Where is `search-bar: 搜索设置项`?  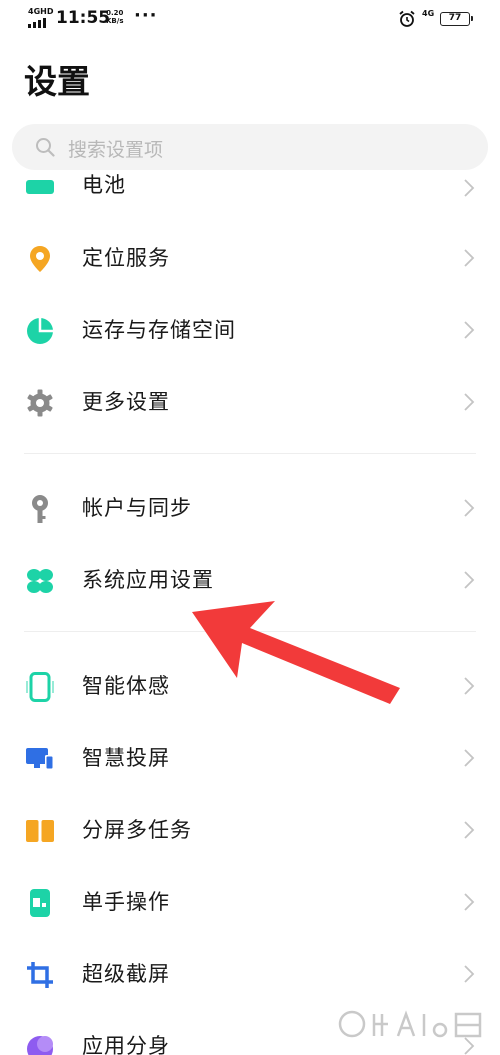 search-bar: 搜索设置项 is located at coordinates (250, 147).